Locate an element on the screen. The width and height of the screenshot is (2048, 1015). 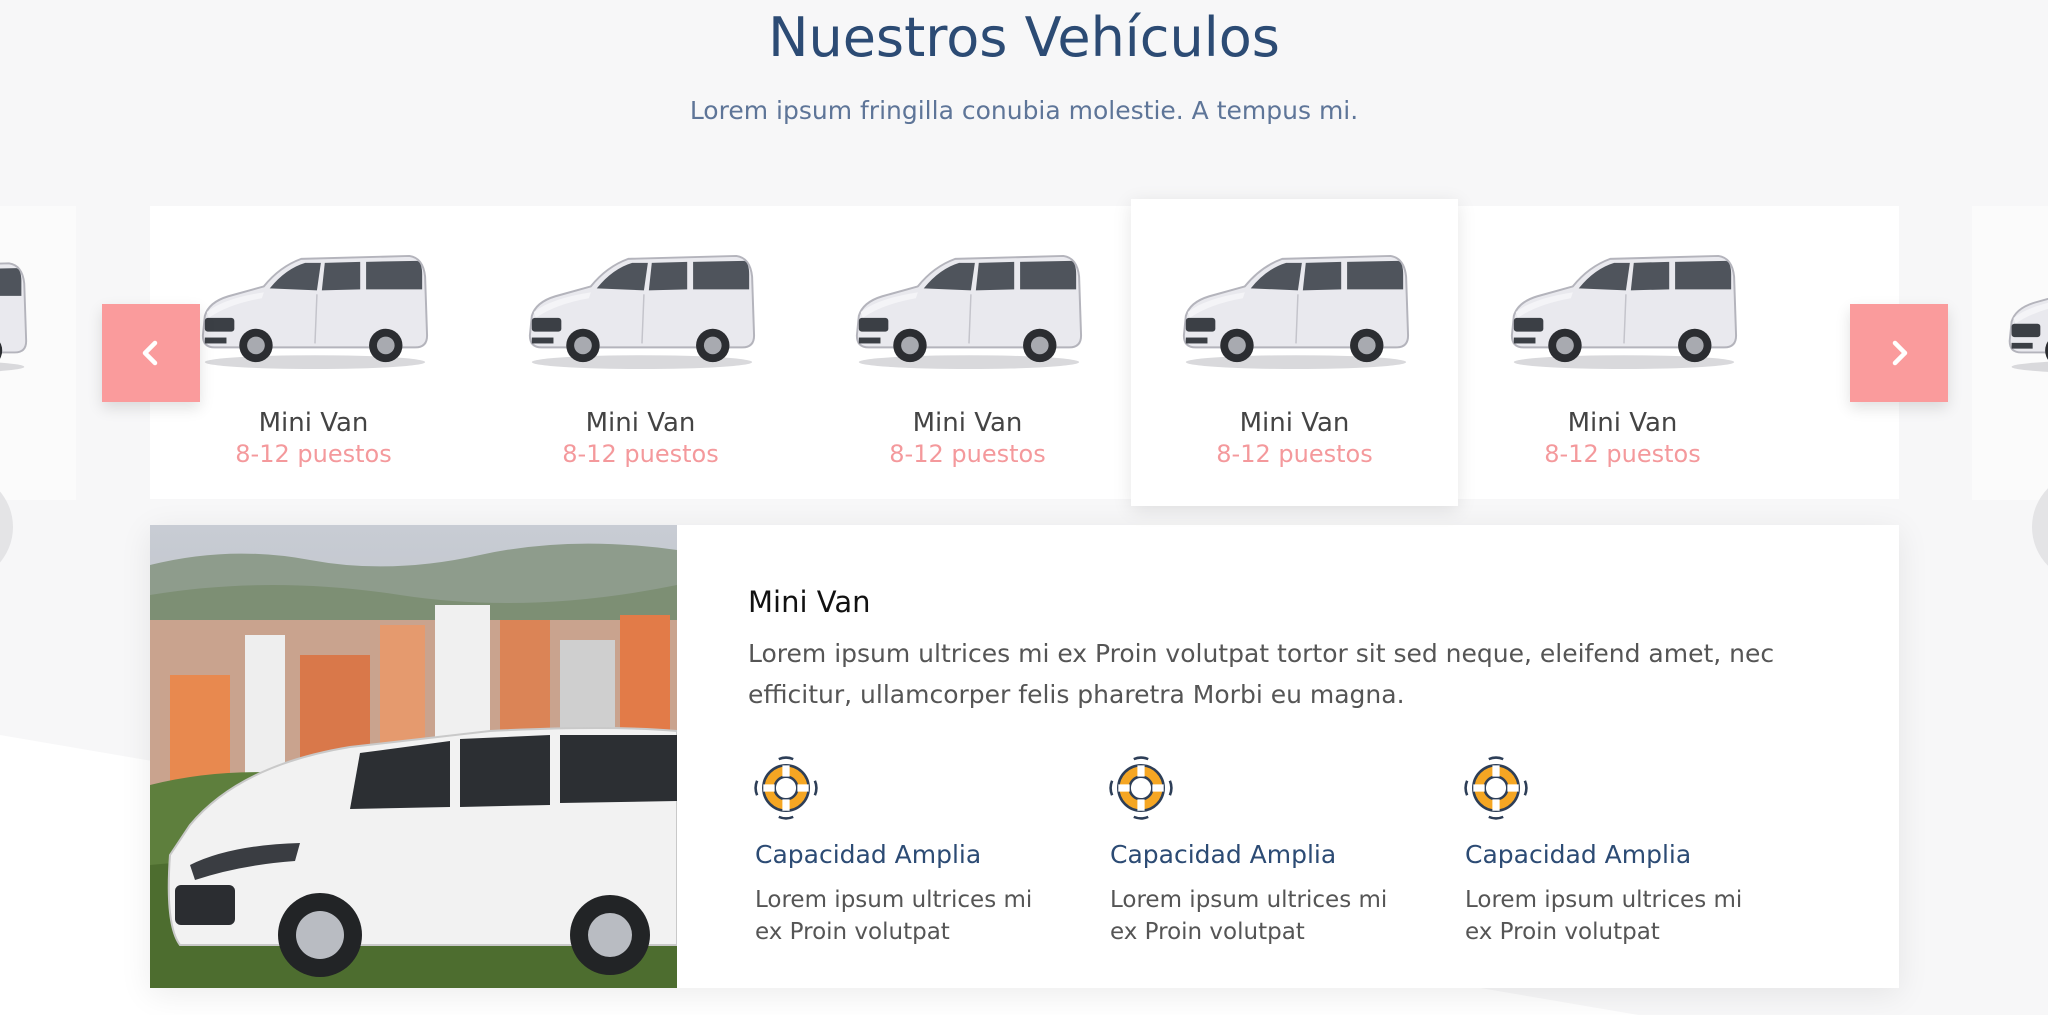
carousel-prev-button is located at coordinates (151, 353).